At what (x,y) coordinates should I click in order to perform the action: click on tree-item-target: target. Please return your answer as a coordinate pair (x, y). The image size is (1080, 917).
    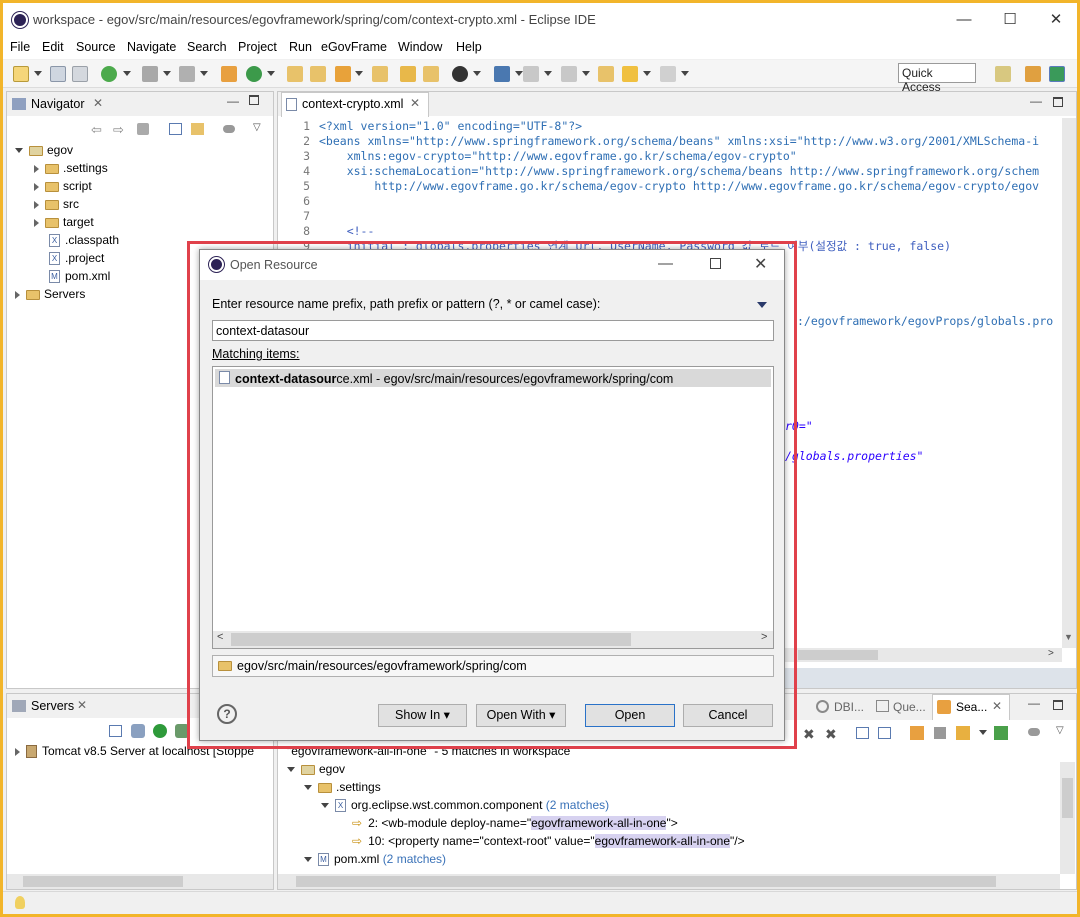
    Looking at the image, I should click on (64, 222).